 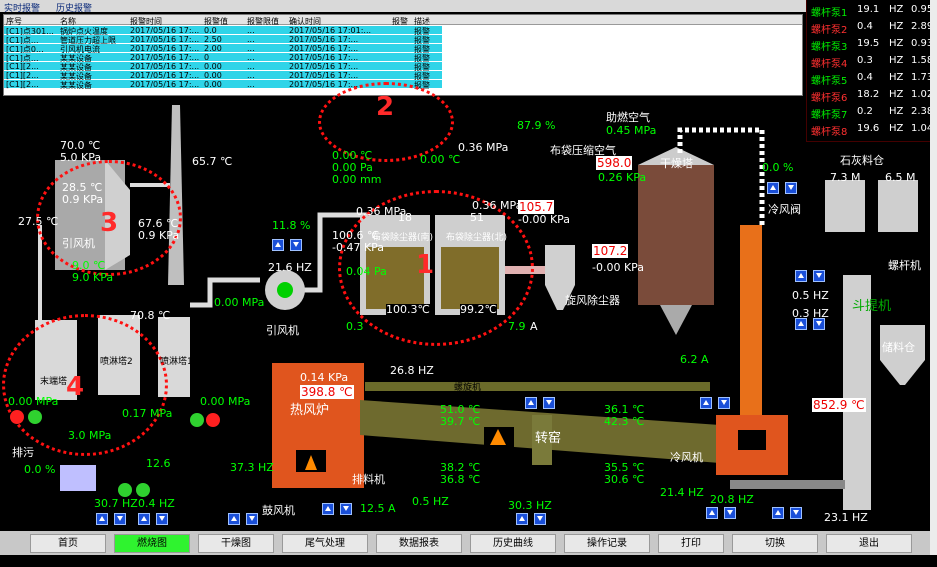 I want to click on nav-button-drying: 干燥图, so click(x=236, y=543).